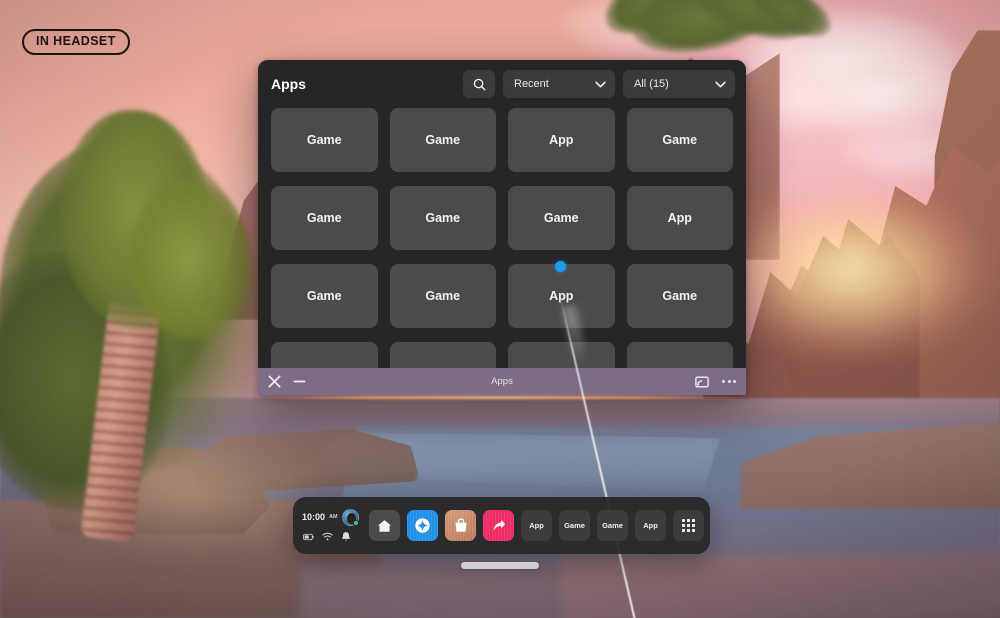 The width and height of the screenshot is (1000, 618). I want to click on close-icon, so click(274, 381).